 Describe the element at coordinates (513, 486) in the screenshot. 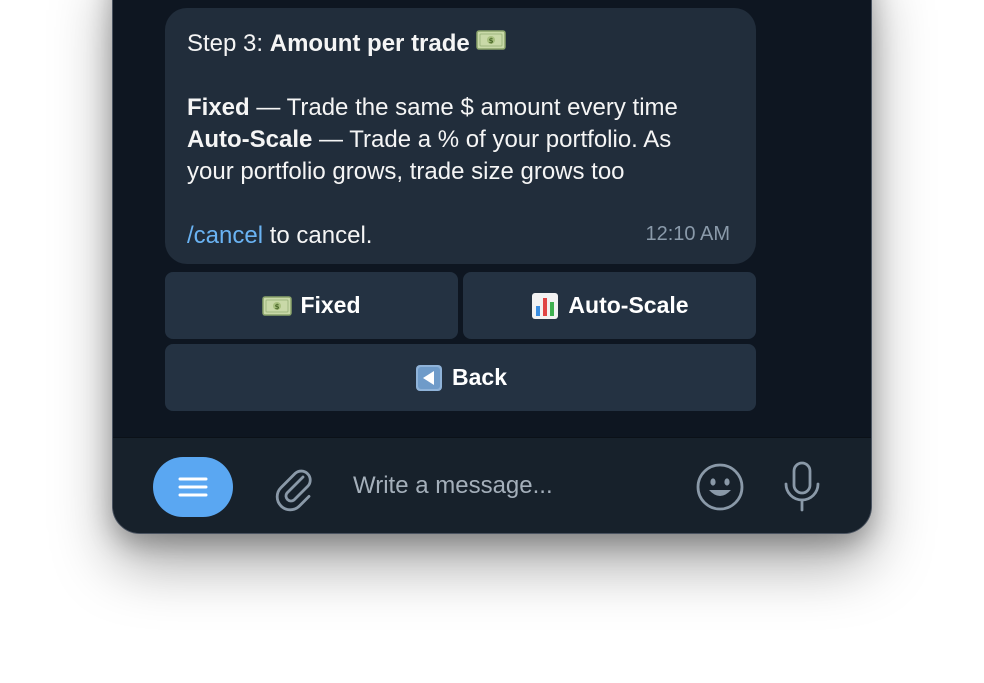

I see `message-input` at that location.